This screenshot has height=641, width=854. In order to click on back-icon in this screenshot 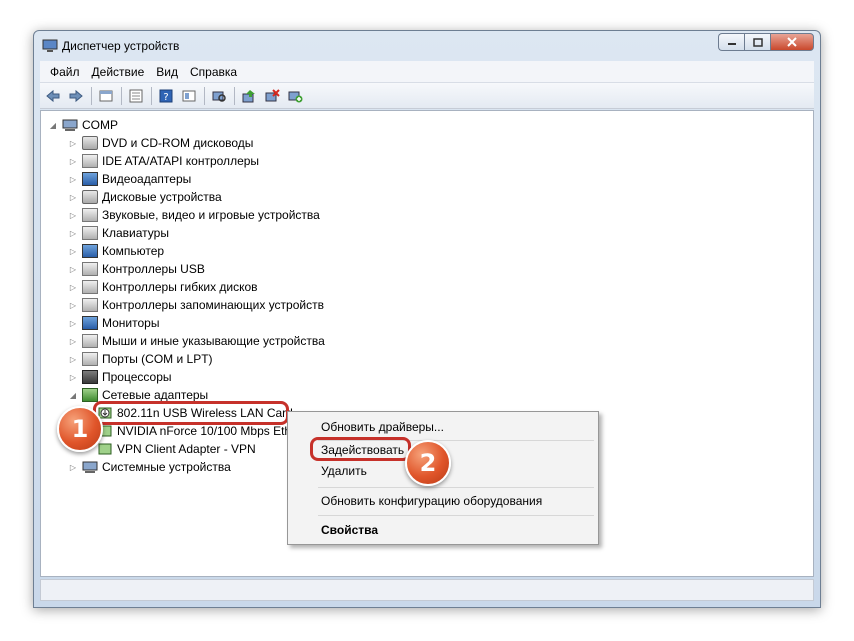, I will do `click(53, 95)`.